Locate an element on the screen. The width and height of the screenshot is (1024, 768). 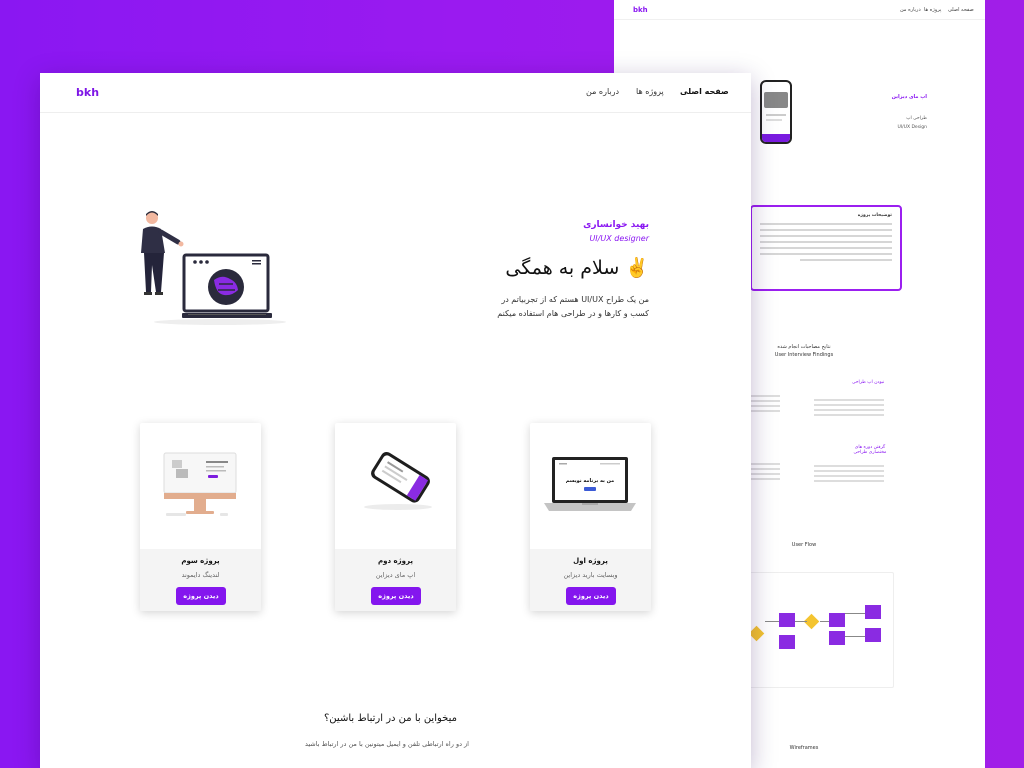
back-meta-value: UI/UX Design is located at coordinates (912, 127).